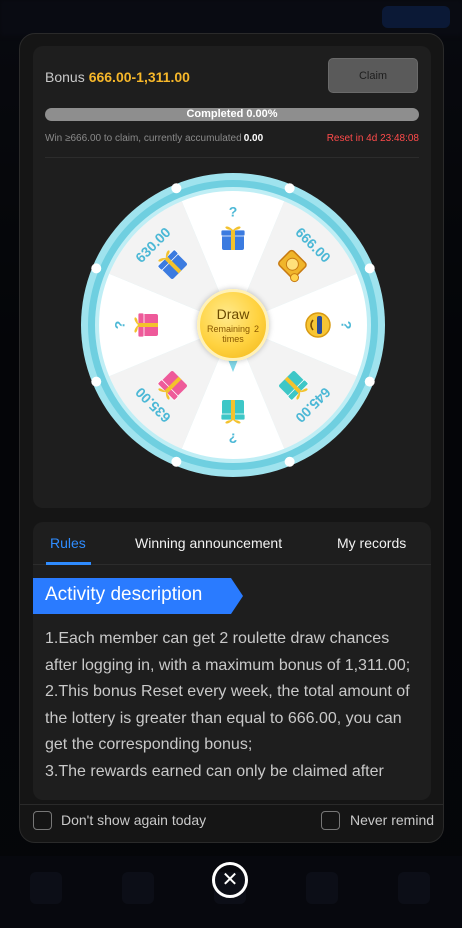  I want to click on bonus-amount: 666.00-1,311.00, so click(139, 77).